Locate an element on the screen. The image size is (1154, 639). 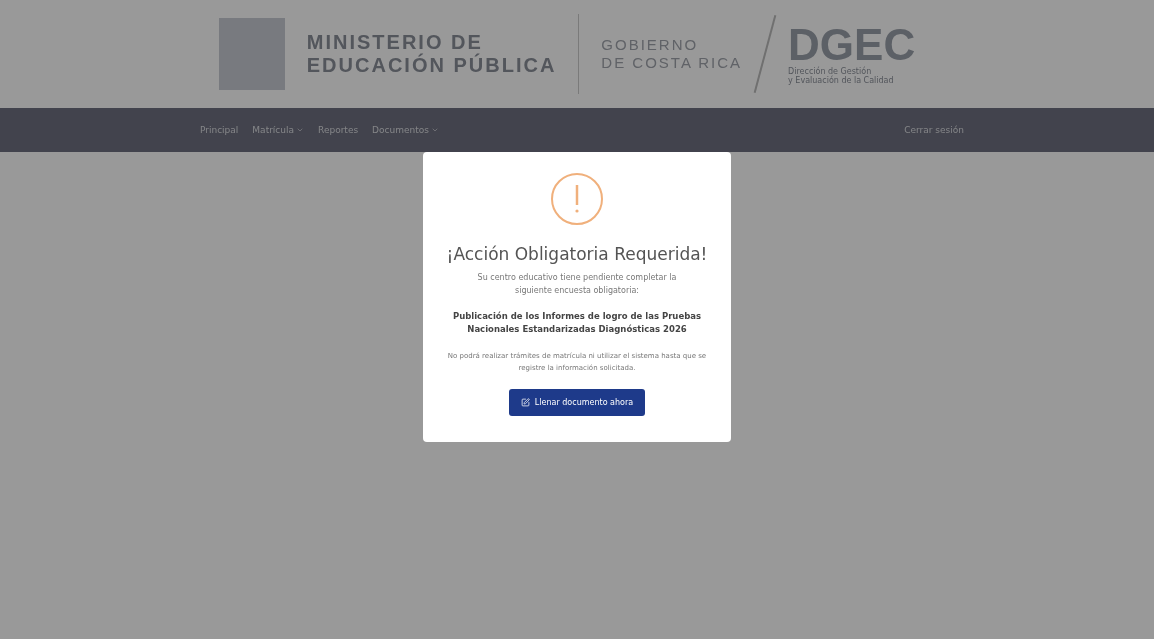
fill-document-button: Llenar documento ahora is located at coordinates (577, 402).